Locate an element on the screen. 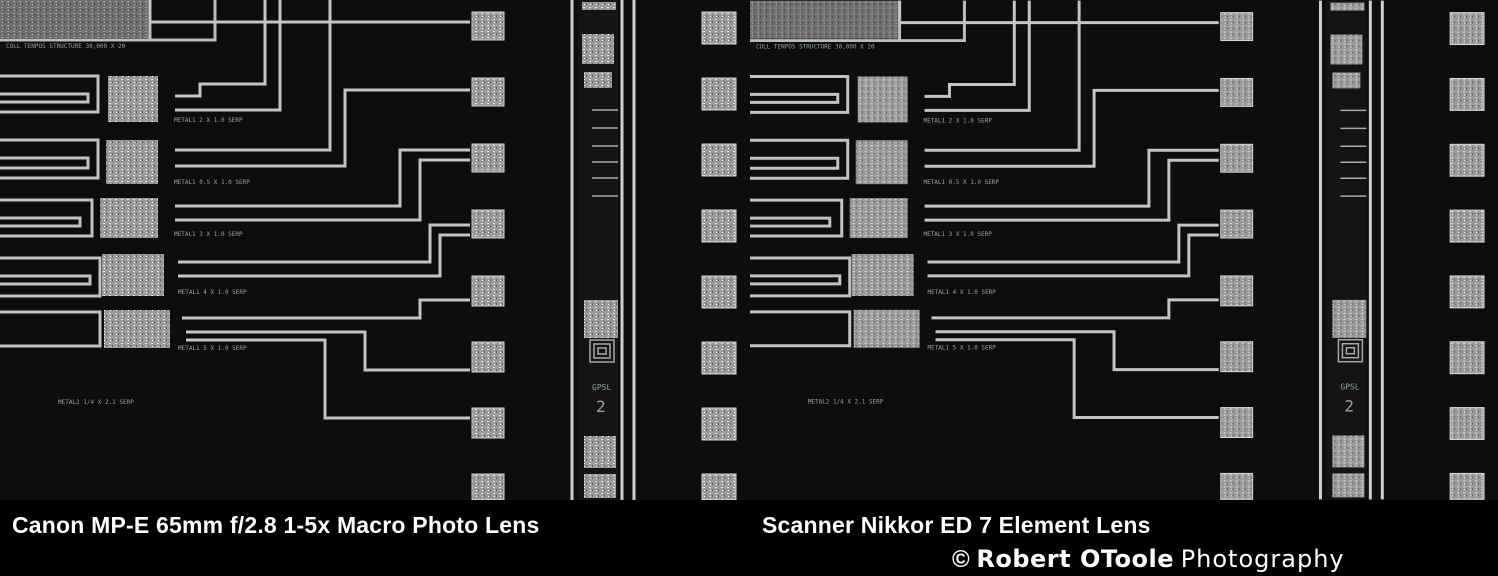 Image resolution: width=1498 pixels, height=576 pixels. photographer-name: Robert OToole is located at coordinates (1075, 559).